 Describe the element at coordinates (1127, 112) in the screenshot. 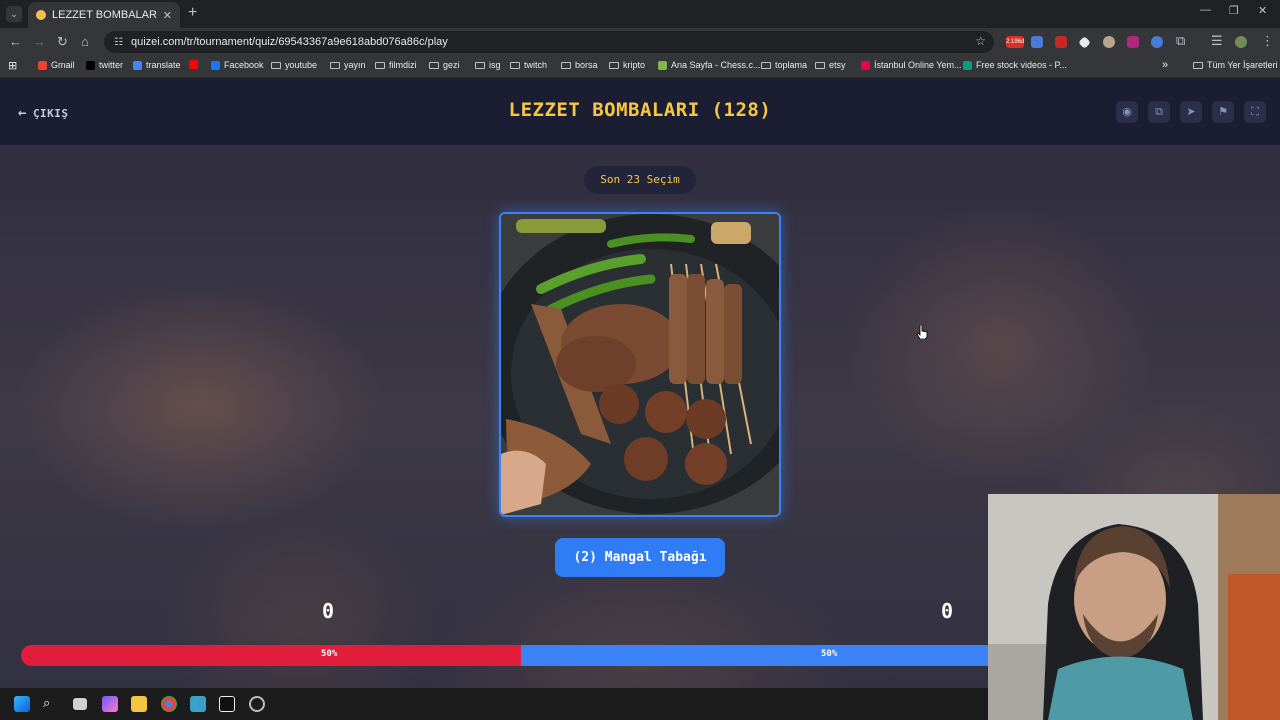

I see `eye-icon: ◉` at that location.